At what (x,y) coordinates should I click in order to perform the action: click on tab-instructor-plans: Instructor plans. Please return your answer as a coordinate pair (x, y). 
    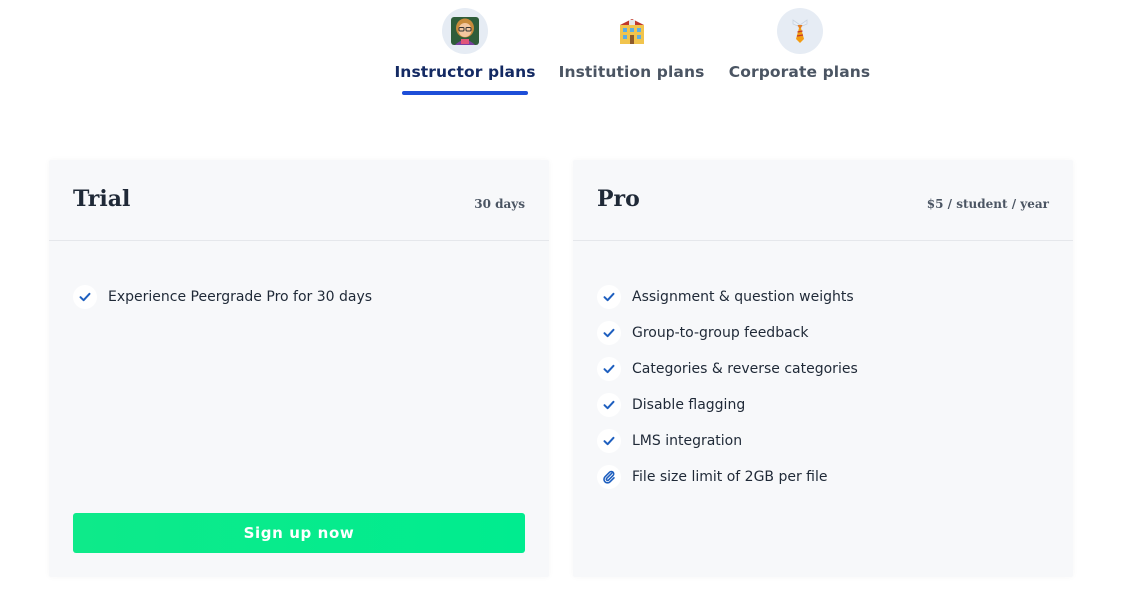
    Looking at the image, I should click on (464, 50).